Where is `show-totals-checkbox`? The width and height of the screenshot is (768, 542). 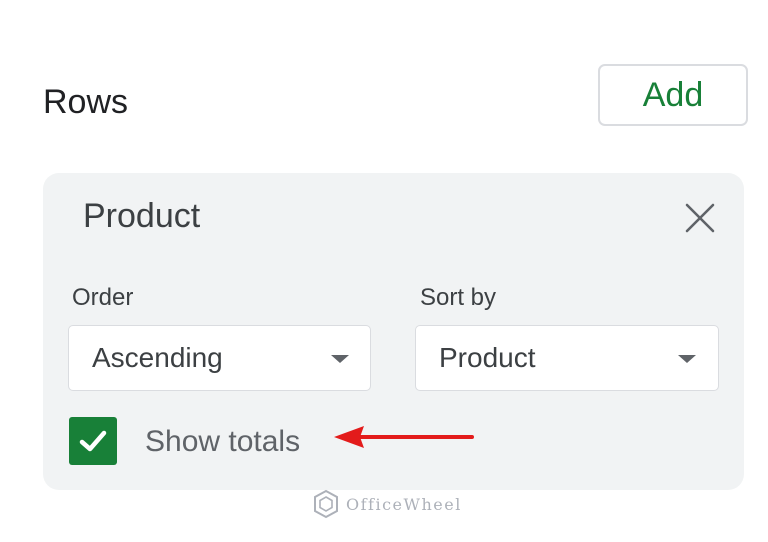
show-totals-checkbox is located at coordinates (93, 441).